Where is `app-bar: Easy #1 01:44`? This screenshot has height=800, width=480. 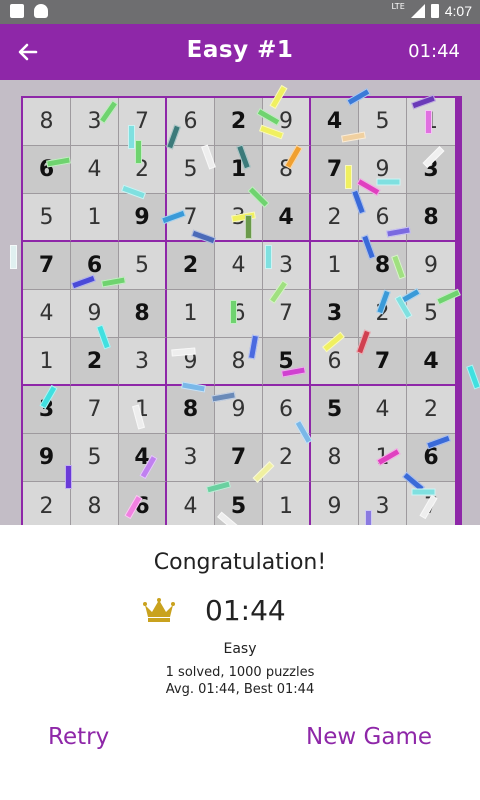
app-bar: Easy #1 01:44 is located at coordinates (240, 52).